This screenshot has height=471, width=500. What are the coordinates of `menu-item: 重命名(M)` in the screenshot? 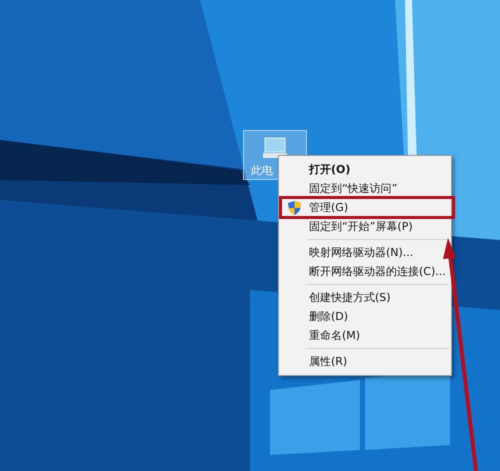 It's located at (319, 335).